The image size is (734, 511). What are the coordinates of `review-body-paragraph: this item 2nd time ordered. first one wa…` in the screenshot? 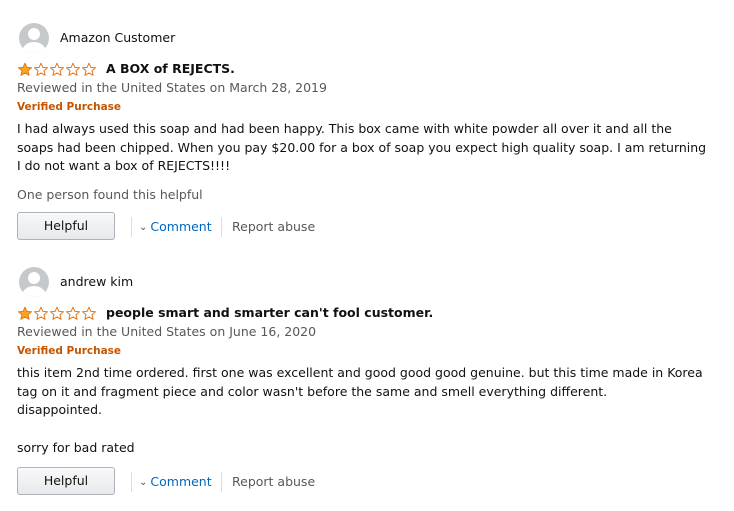 It's located at (360, 382).